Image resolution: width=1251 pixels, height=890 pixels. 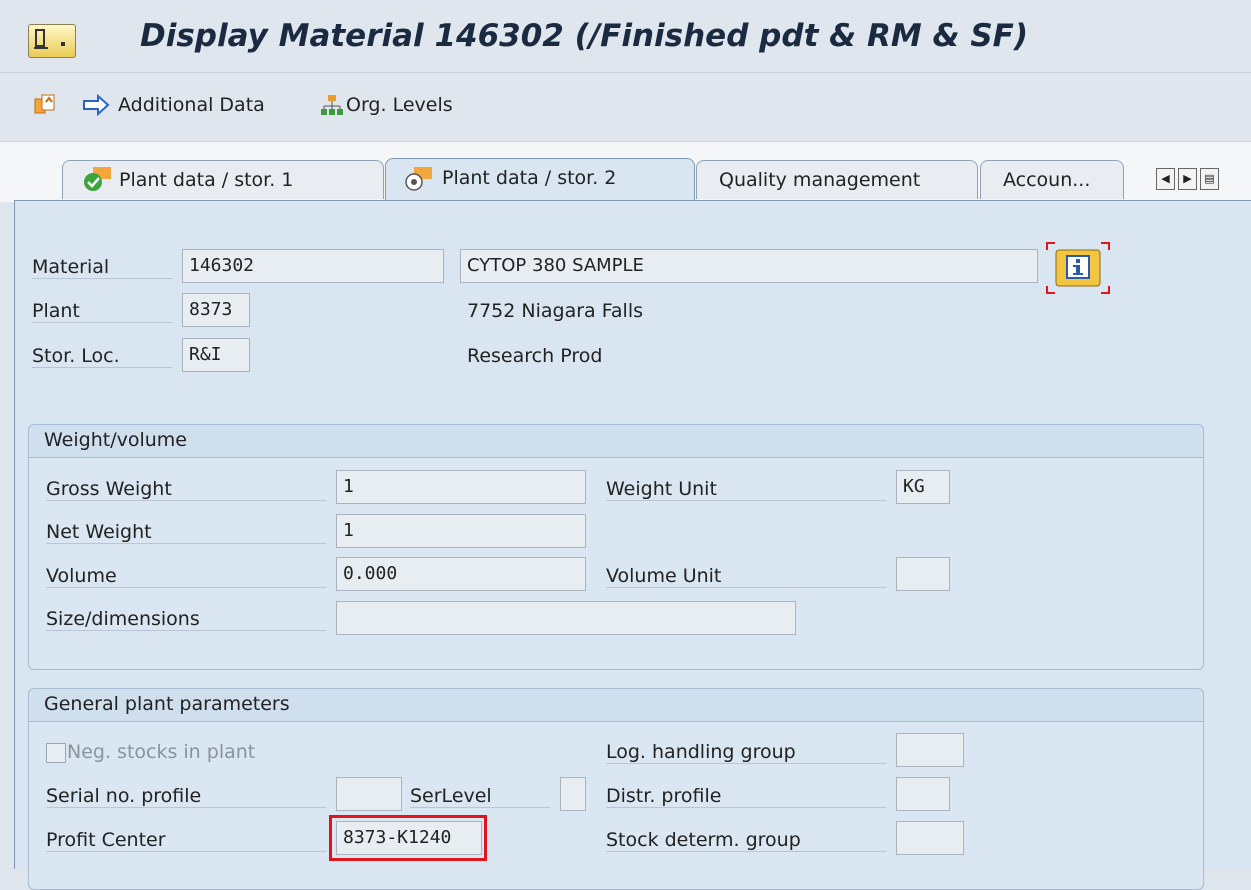 I want to click on select-views-icon, so click(x=46, y=107).